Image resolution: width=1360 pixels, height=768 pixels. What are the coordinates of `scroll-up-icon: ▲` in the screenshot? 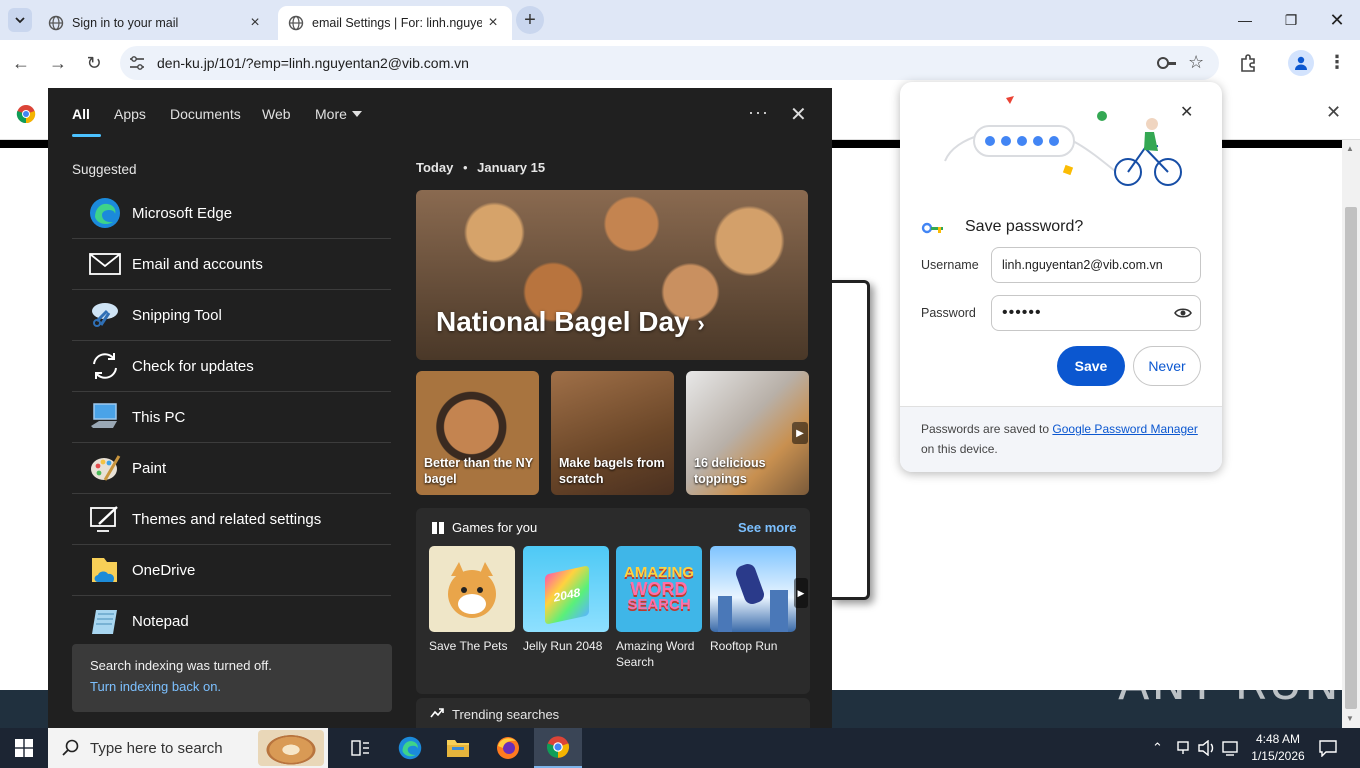 It's located at (1350, 148).